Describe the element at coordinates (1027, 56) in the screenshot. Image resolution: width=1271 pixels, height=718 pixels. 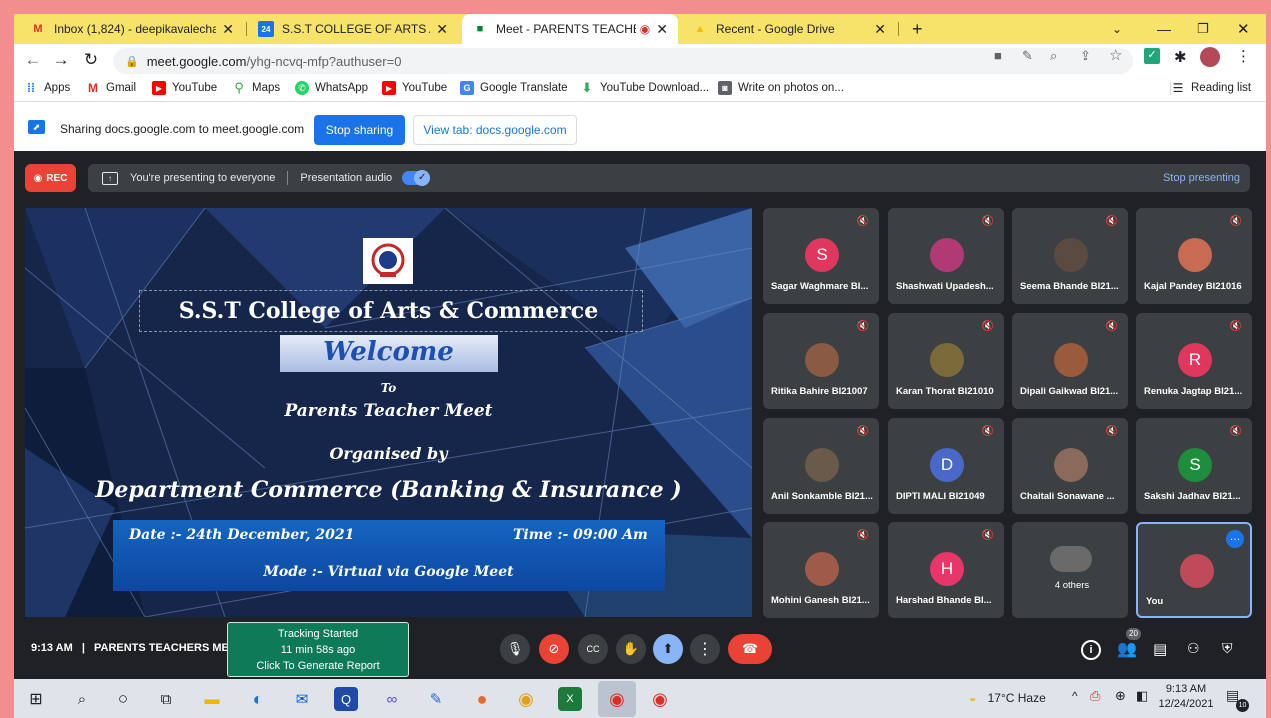
I see `notifications-blocked-icon: ✎` at that location.